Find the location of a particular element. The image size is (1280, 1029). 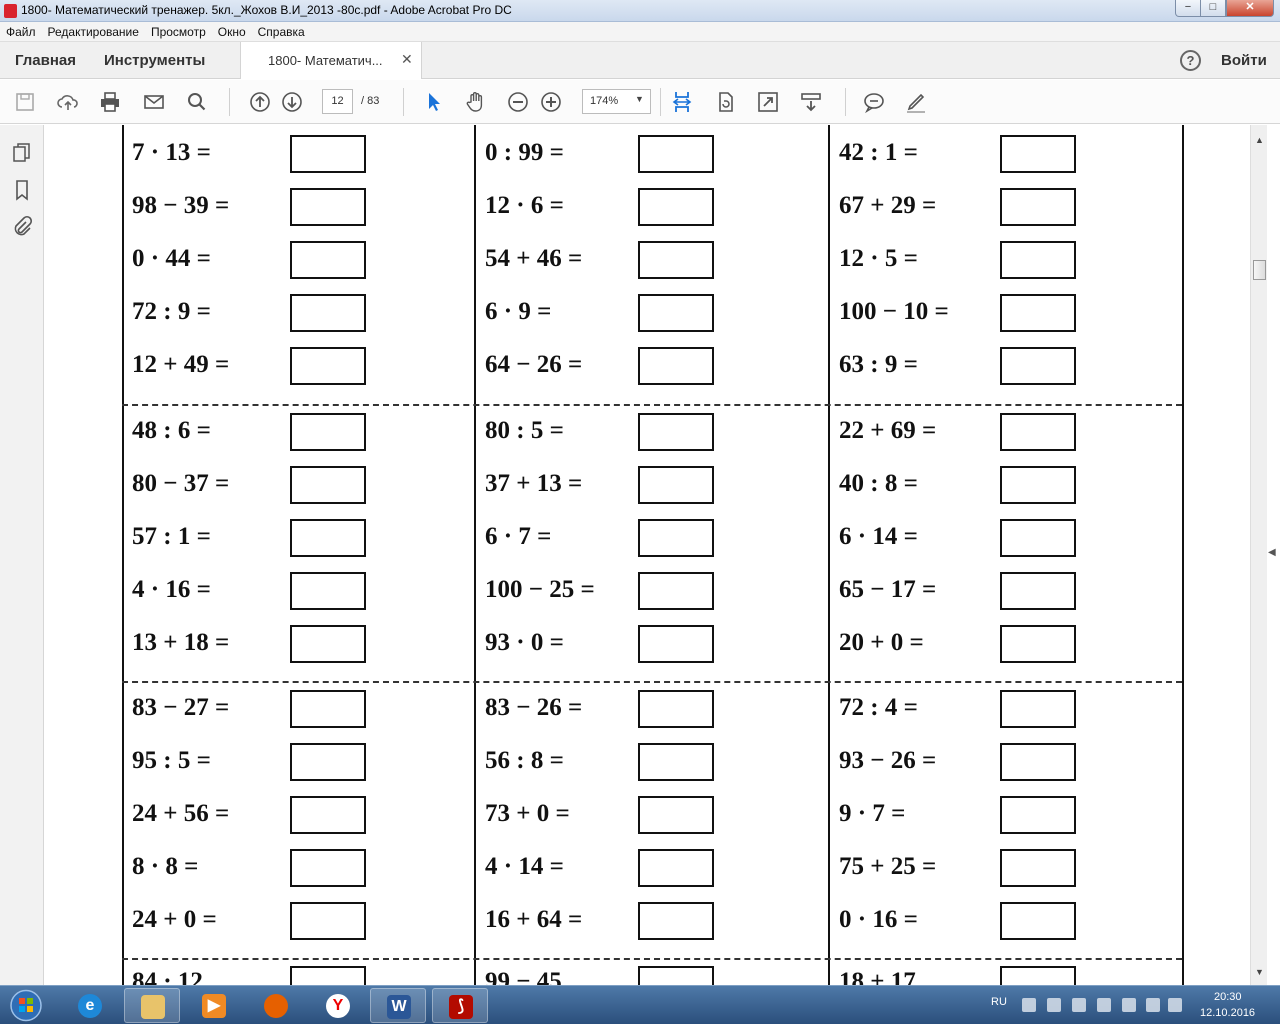

scroll-down-icon: ▼ is located at coordinates (1259, 972).